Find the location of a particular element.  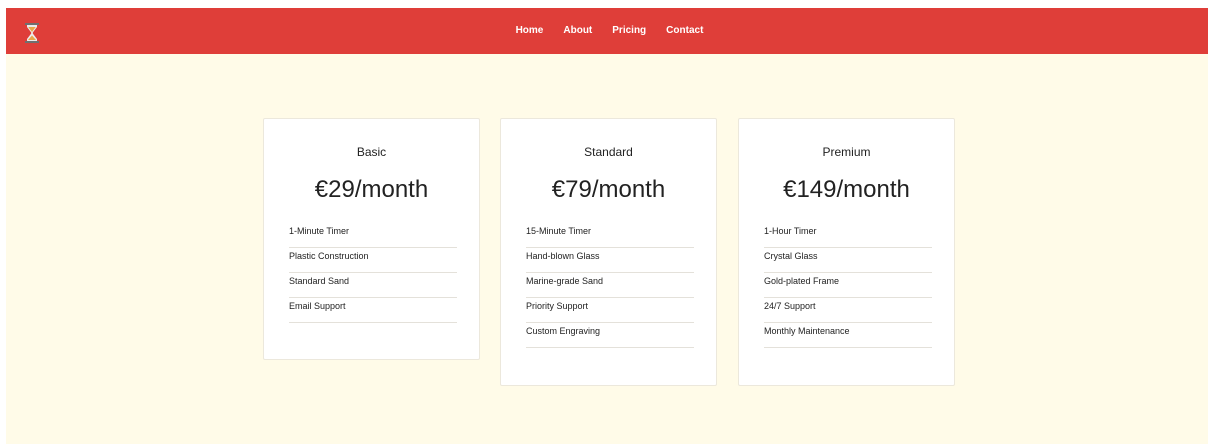

feature-item: Custom Engraving is located at coordinates (610, 335).